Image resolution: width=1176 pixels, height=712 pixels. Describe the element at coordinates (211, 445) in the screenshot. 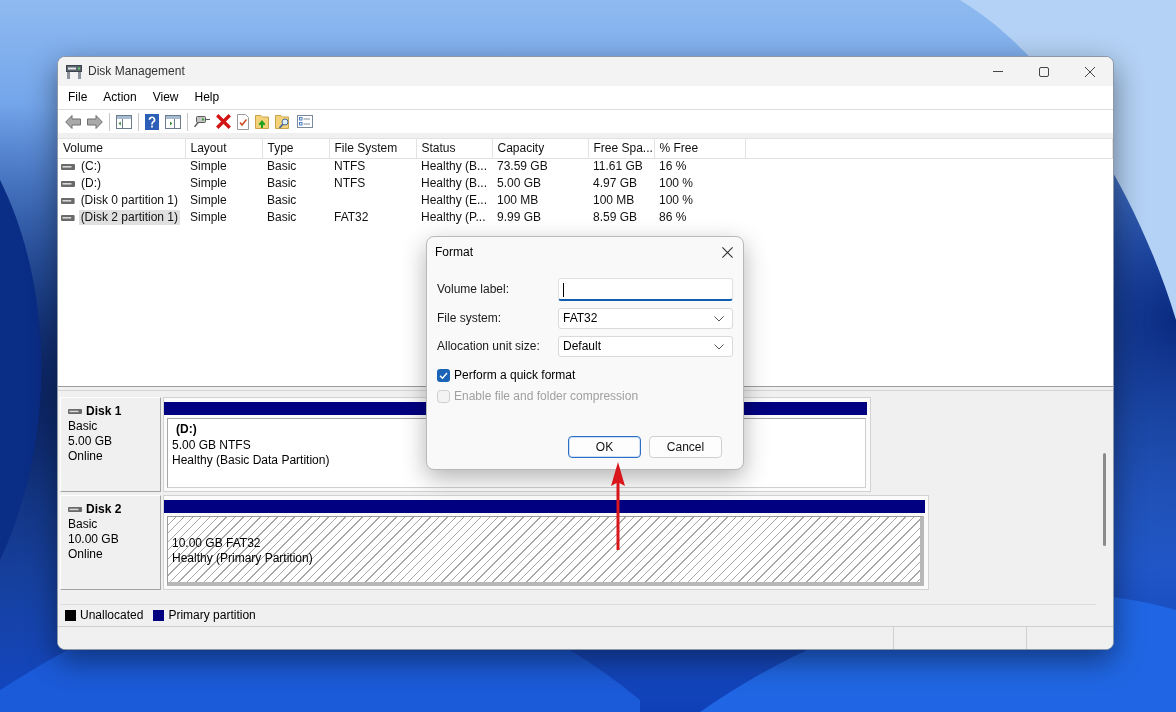

I see `partition-size: 5.00 GB NTFS` at that location.